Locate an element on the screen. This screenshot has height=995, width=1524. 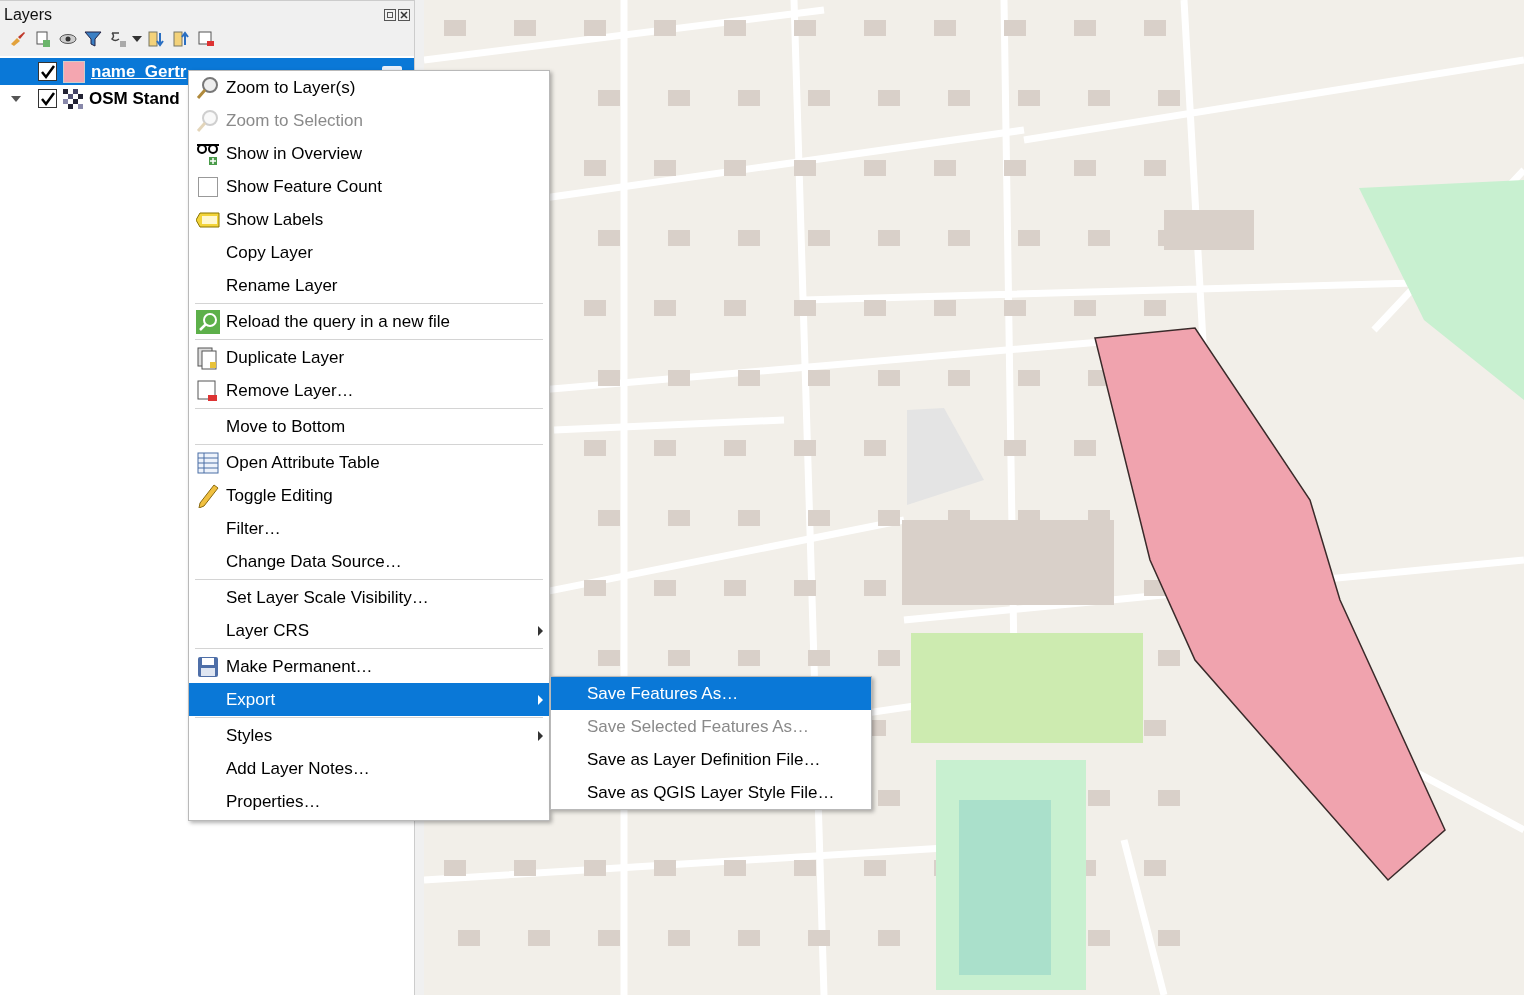
panel-title: Layers is located at coordinates (28, 15).